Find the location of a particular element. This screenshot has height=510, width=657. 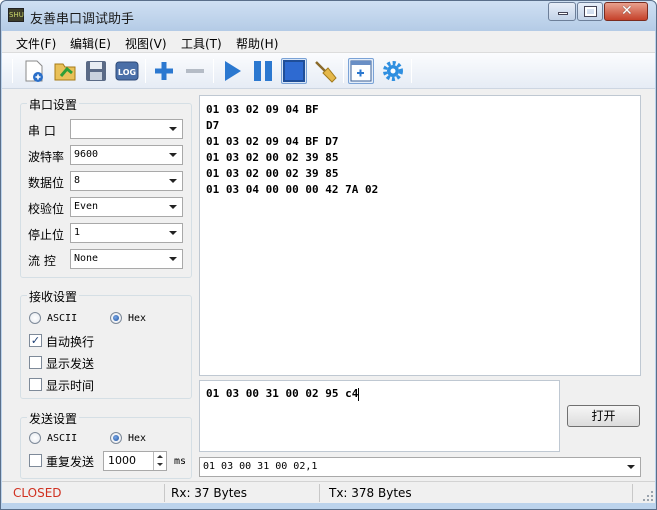

close-button: ✕ is located at coordinates (626, 11).